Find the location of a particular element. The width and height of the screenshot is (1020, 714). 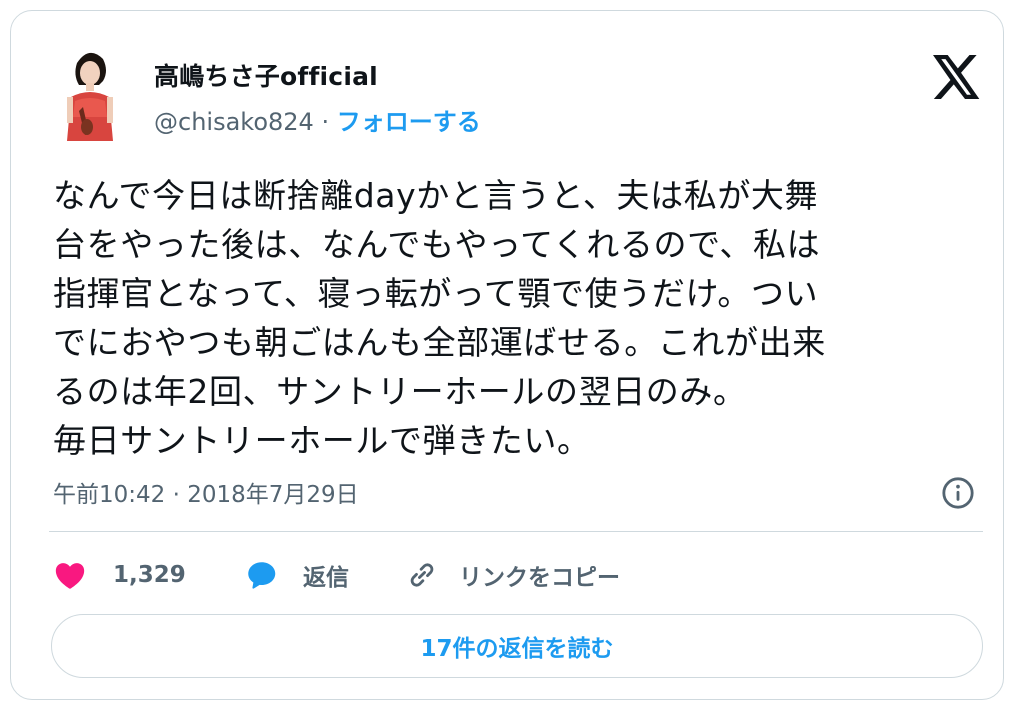

tweet-text-line: でにおやつも朝ごはんも全部運ばせる。これが出来 is located at coordinates (439, 342).